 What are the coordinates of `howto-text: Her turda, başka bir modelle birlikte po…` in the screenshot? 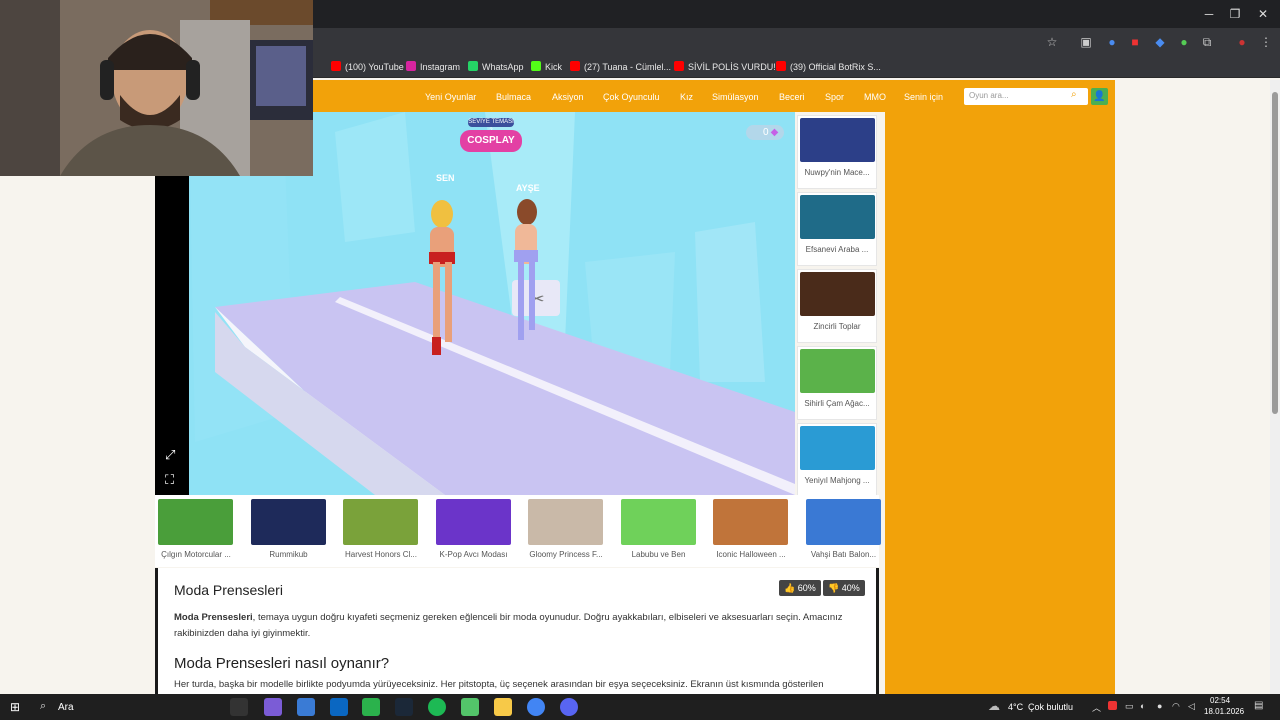 It's located at (499, 684).